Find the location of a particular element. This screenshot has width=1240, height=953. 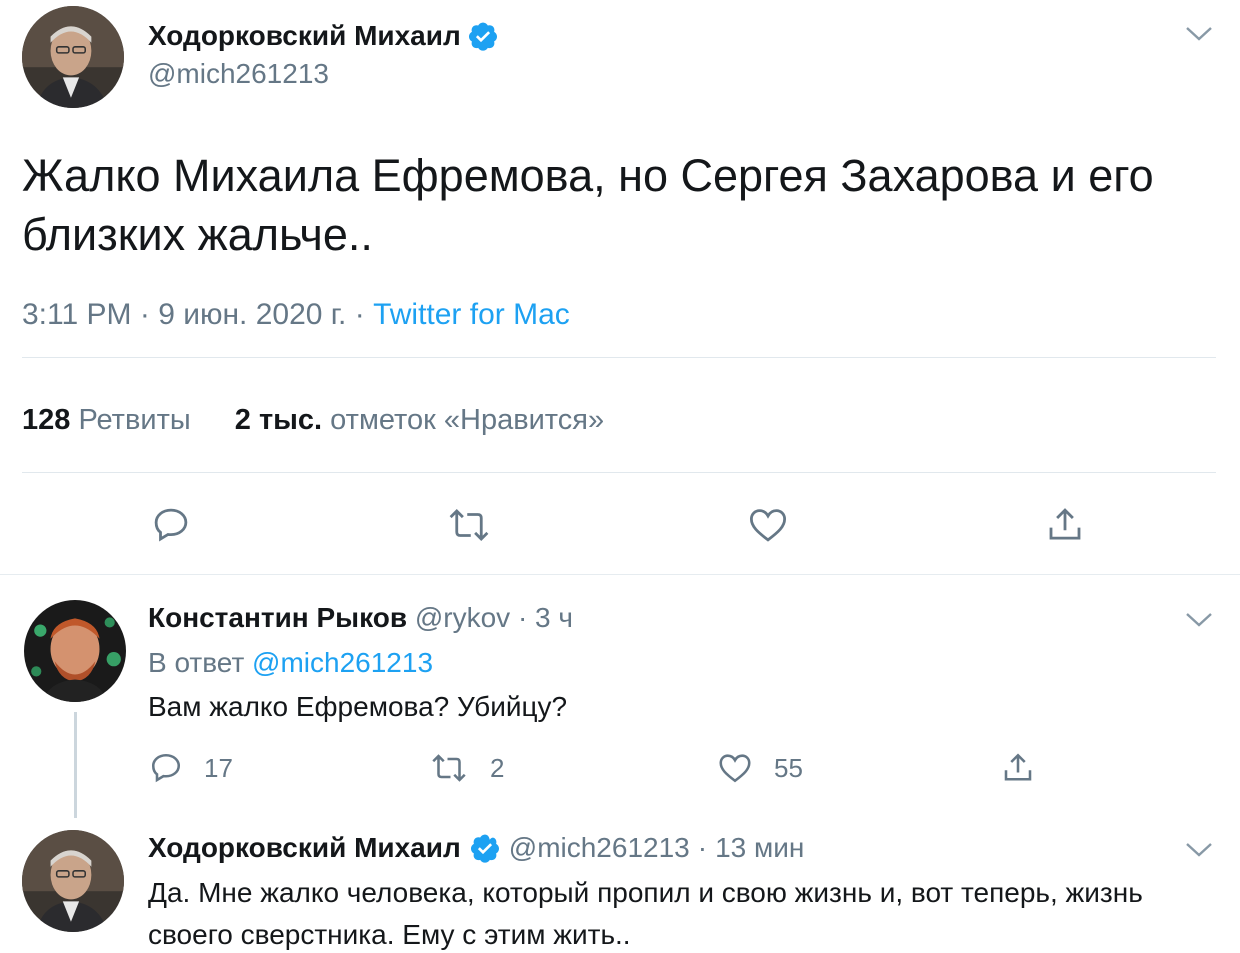

author-avatar is located at coordinates (73, 57).